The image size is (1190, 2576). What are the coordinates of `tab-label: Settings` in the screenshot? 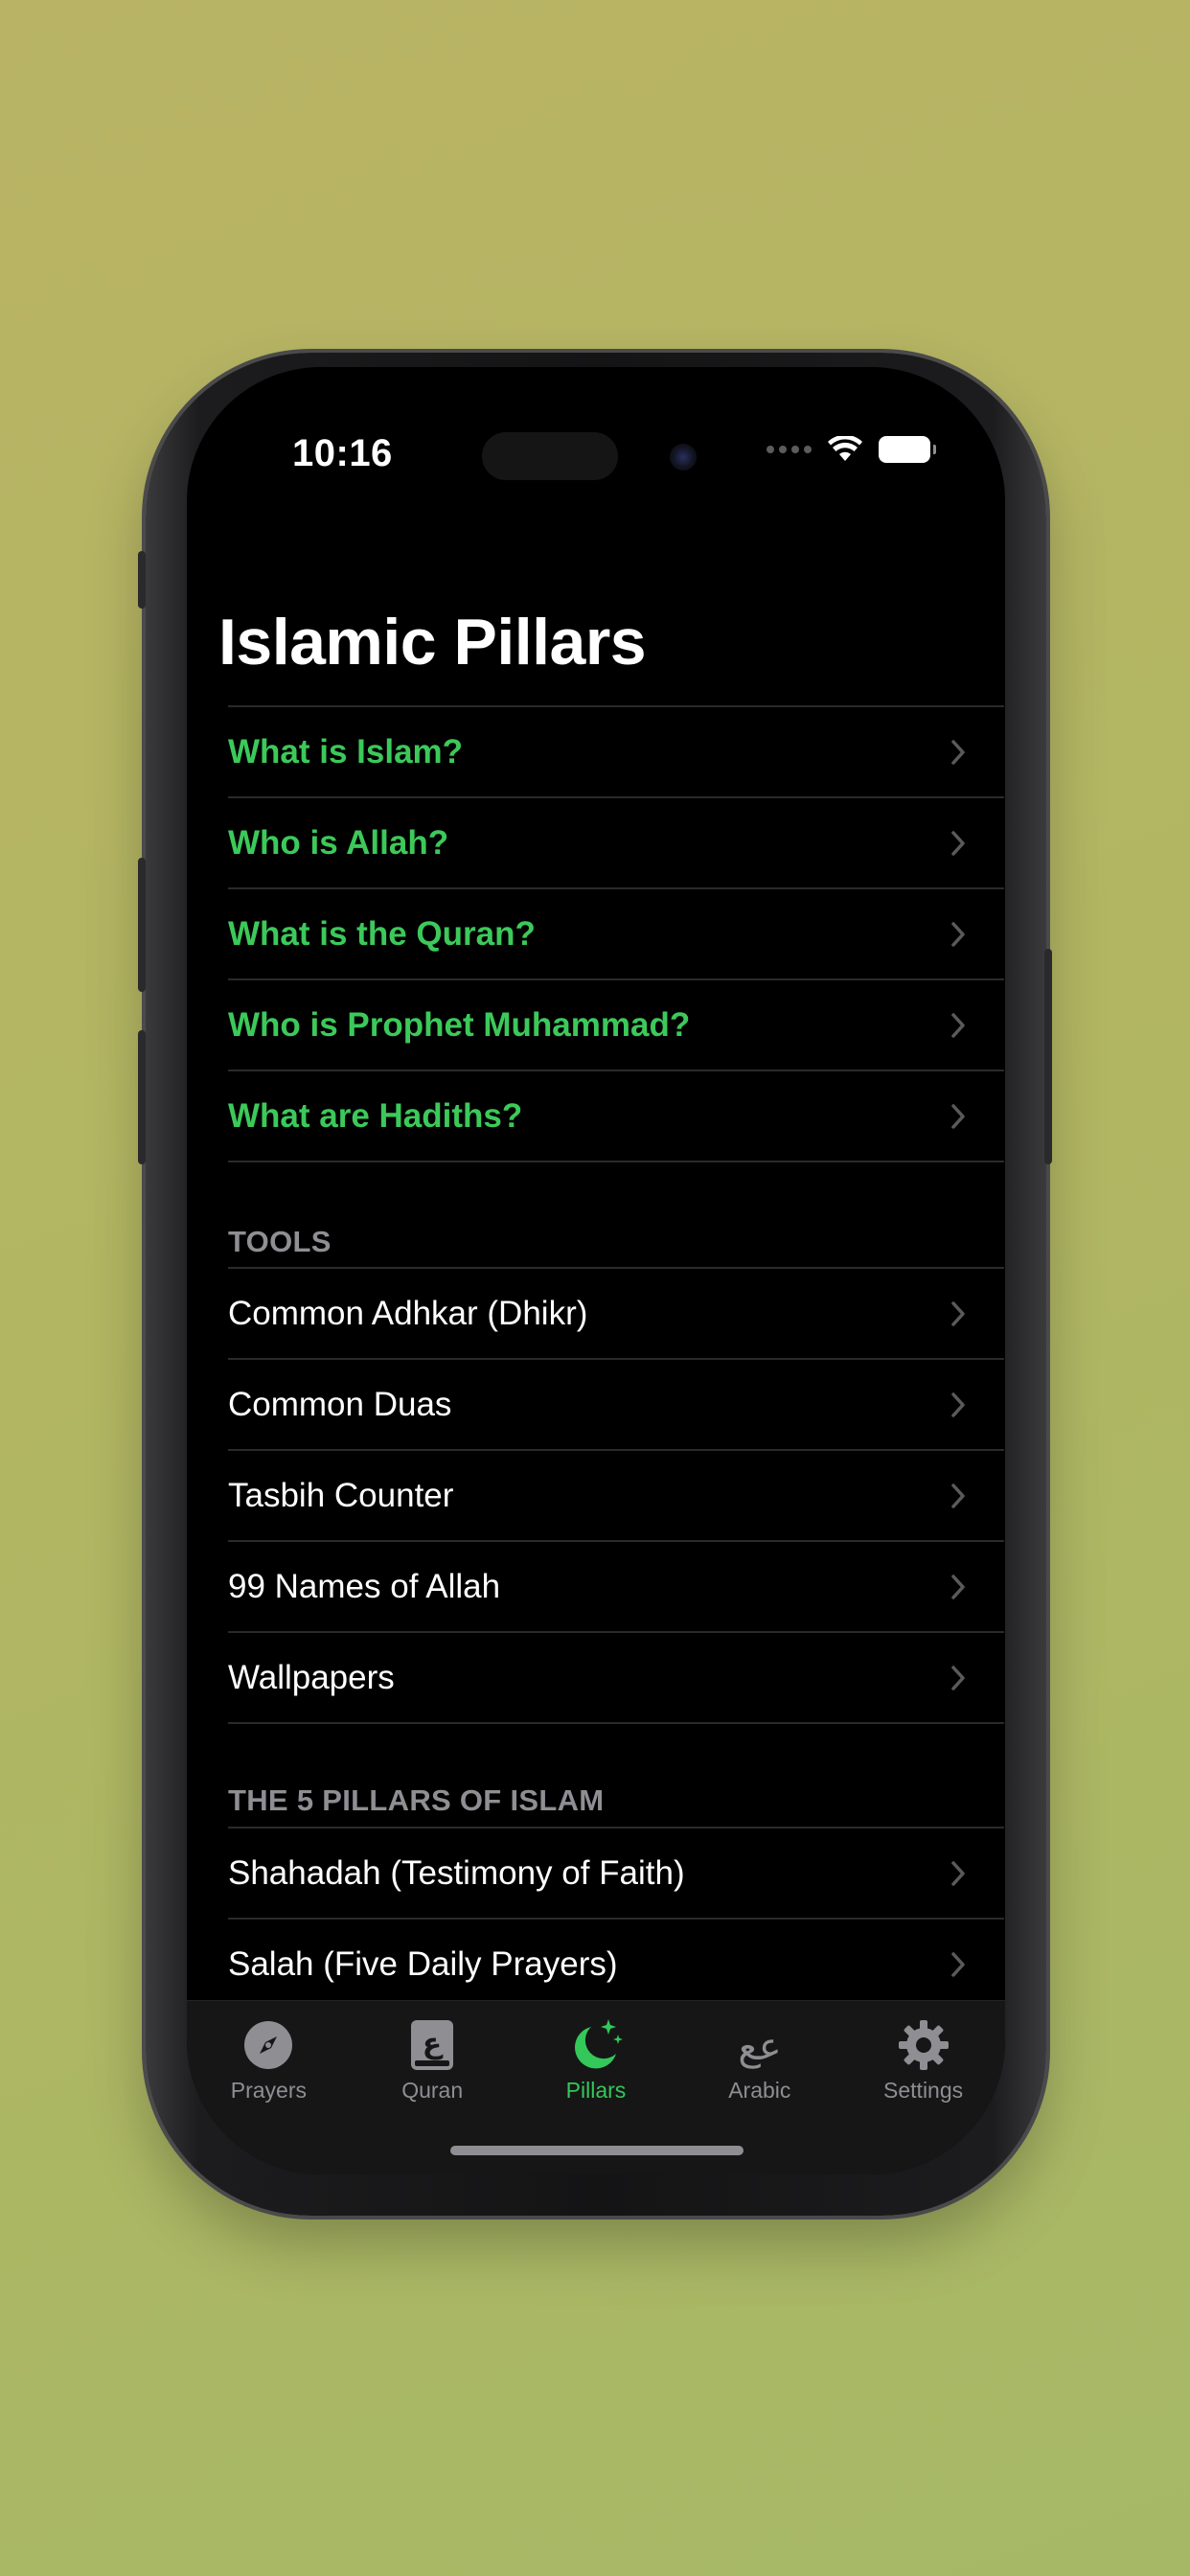 It's located at (924, 2090).